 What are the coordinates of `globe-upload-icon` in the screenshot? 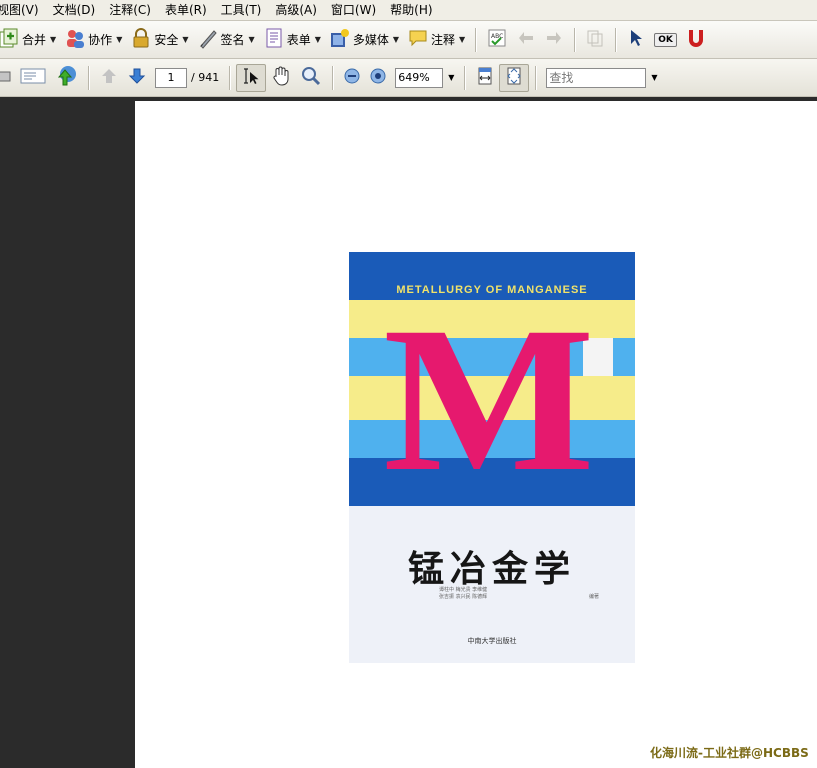 It's located at (66, 77).